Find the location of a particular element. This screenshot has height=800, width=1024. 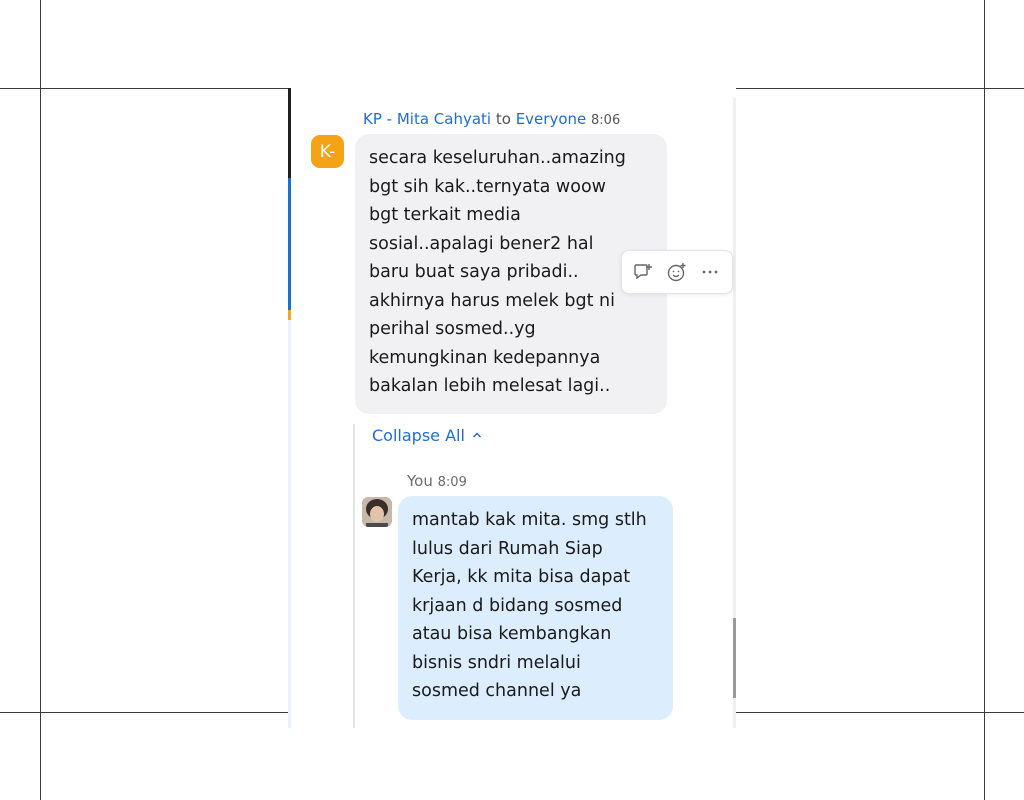

reply-sender: You is located at coordinates (420, 481).